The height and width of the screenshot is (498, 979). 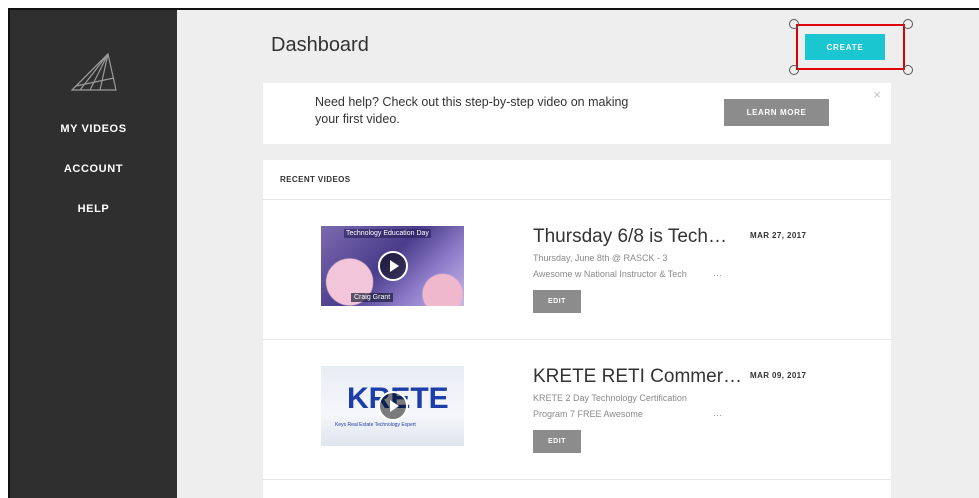 I want to click on create-highlight-box: CREATE, so click(x=850, y=47).